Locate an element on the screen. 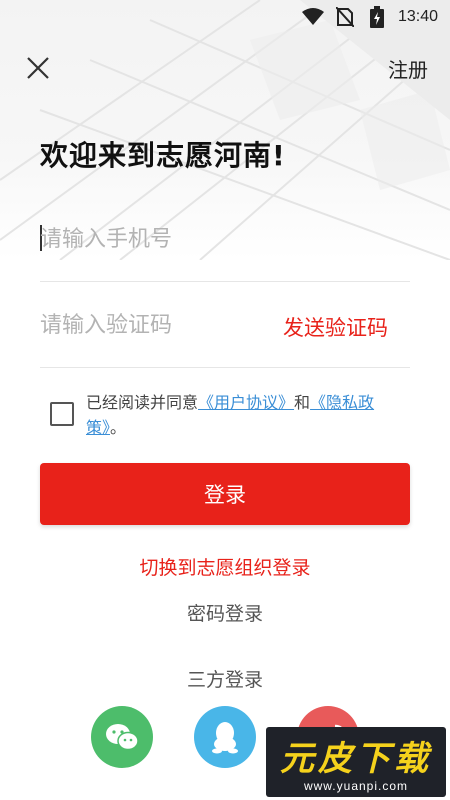  third-party-login-title: 三方登录 is located at coordinates (224, 680).